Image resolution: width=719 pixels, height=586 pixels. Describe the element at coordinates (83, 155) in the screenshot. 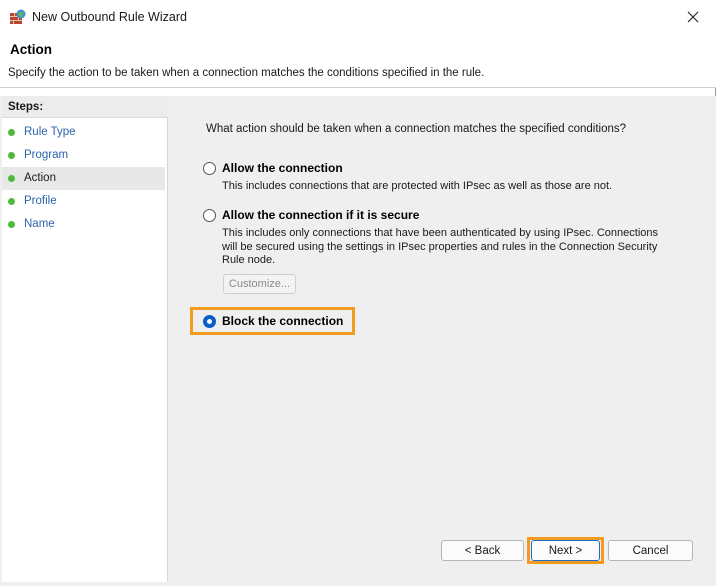

I see `step-program: Program` at that location.